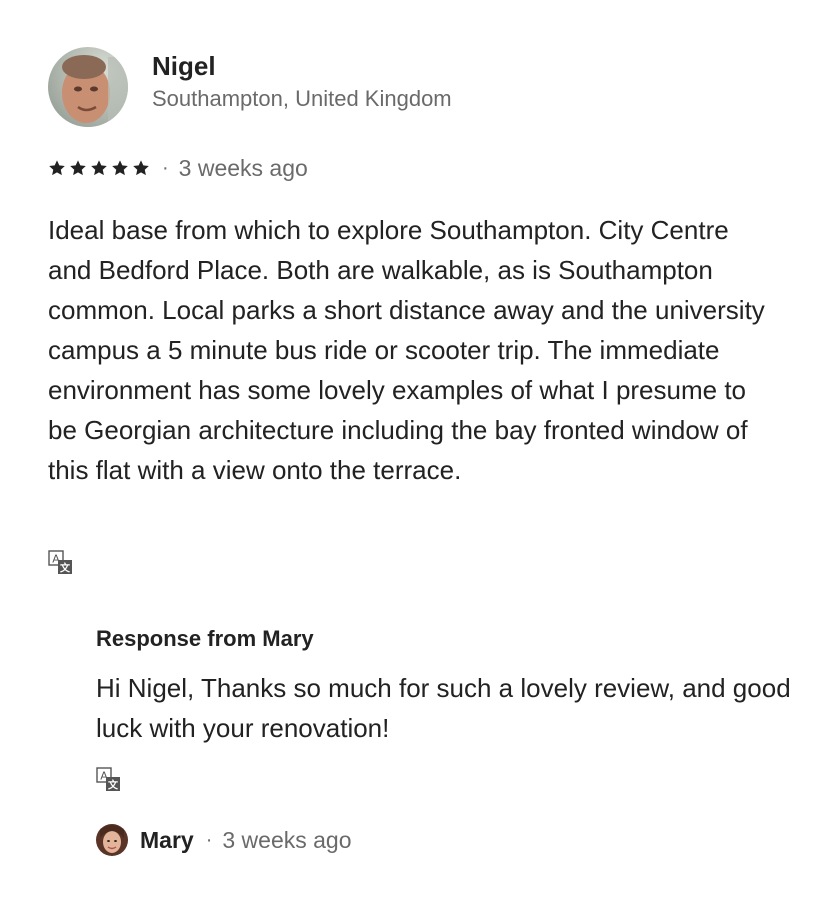  What do you see at coordinates (184, 66) in the screenshot?
I see `reviewer-name: Nigel` at bounding box center [184, 66].